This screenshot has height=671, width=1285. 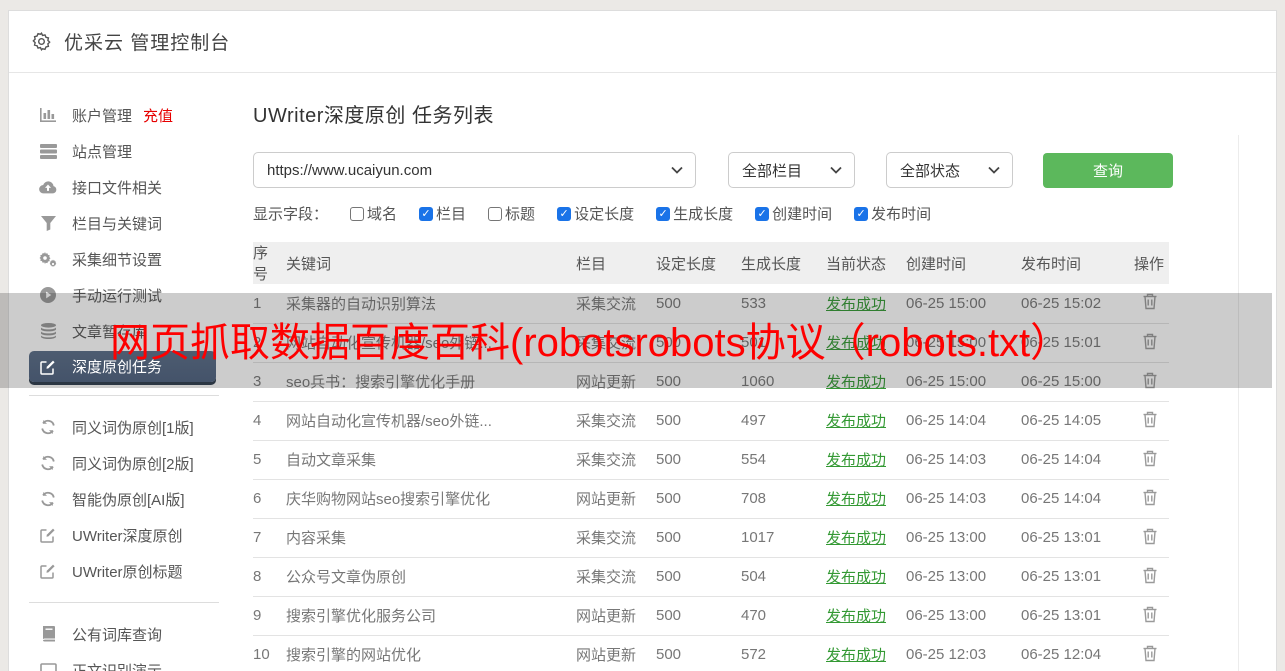 I want to click on sidebar-item-public-thesaurus: 公有词库查询, so click(x=114, y=634).